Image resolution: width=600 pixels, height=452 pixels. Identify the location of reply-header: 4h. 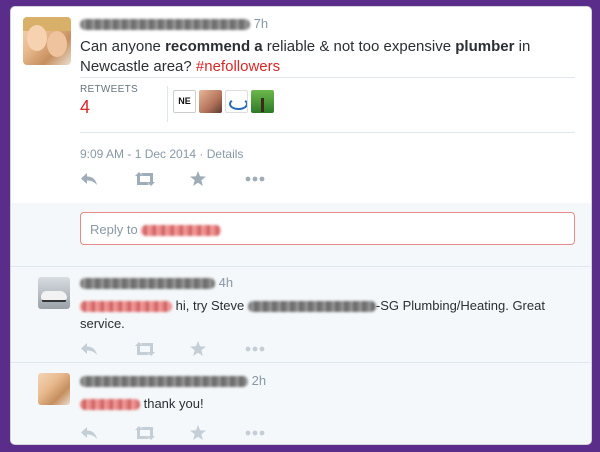
(156, 282).